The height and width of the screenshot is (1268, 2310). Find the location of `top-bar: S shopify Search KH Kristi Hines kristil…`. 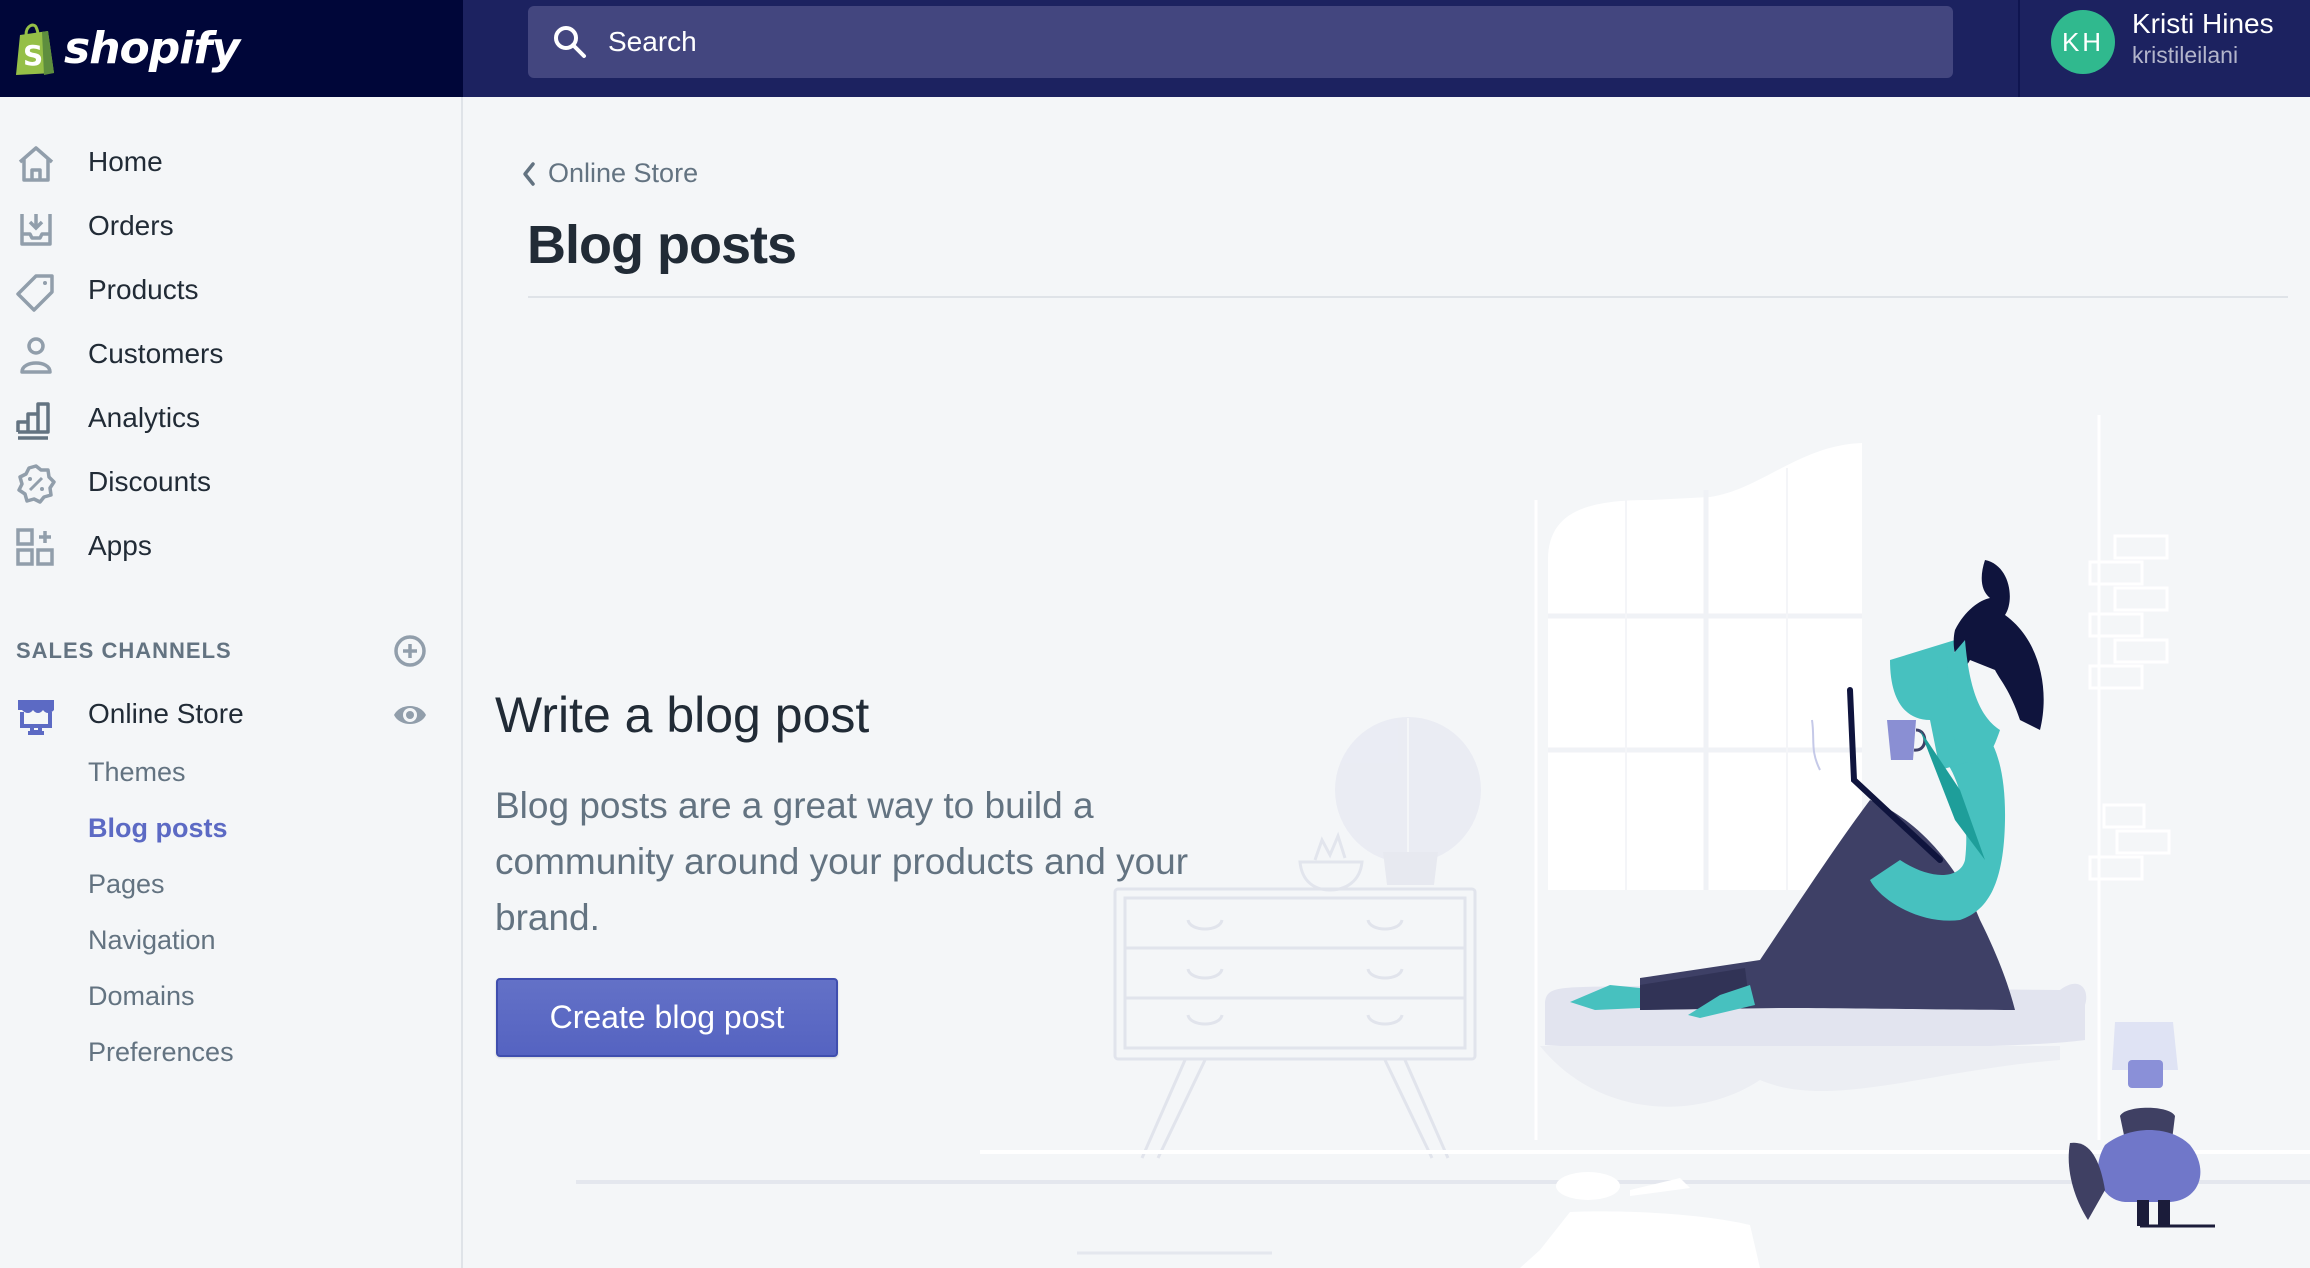

top-bar: S shopify Search KH Kristi Hines kristil… is located at coordinates (1155, 48).